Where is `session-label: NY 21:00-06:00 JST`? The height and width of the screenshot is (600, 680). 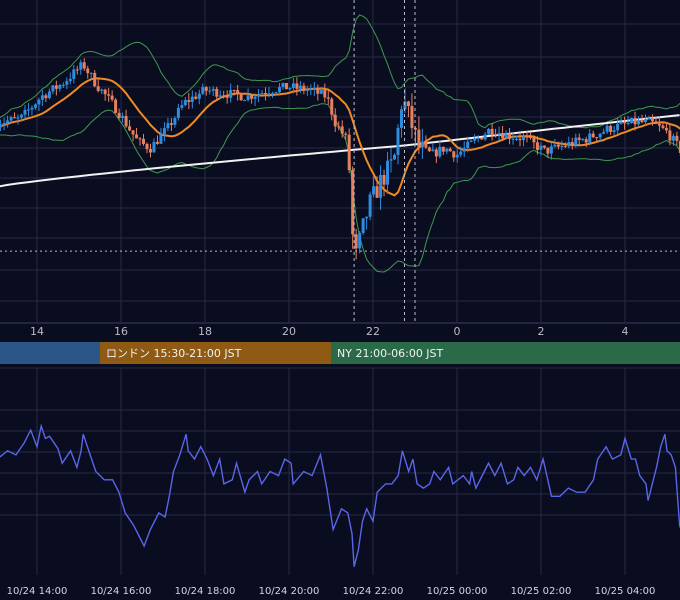
session-label: NY 21:00-06:00 JST is located at coordinates (390, 353).